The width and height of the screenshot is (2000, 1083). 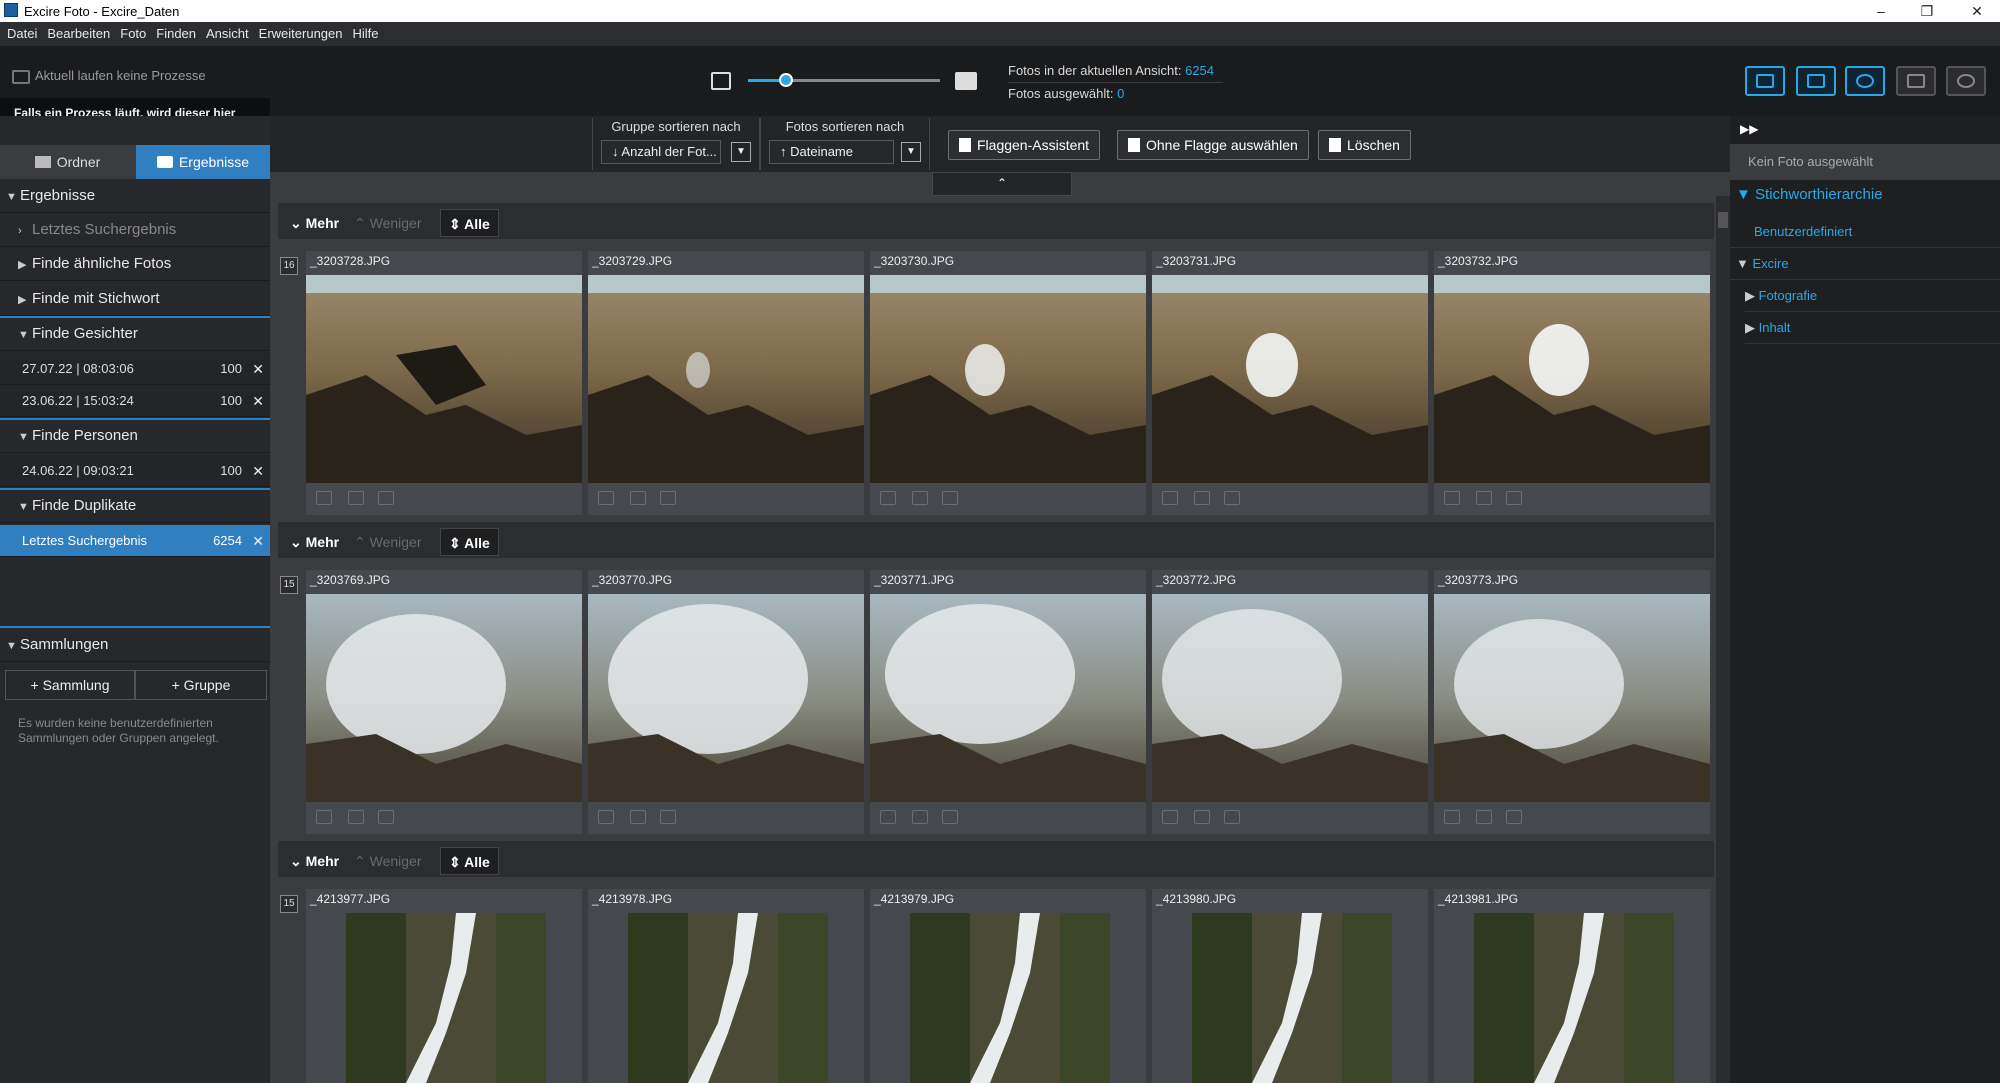 I want to click on photo-cell: _3203731.JPG, so click(x=1290, y=383).